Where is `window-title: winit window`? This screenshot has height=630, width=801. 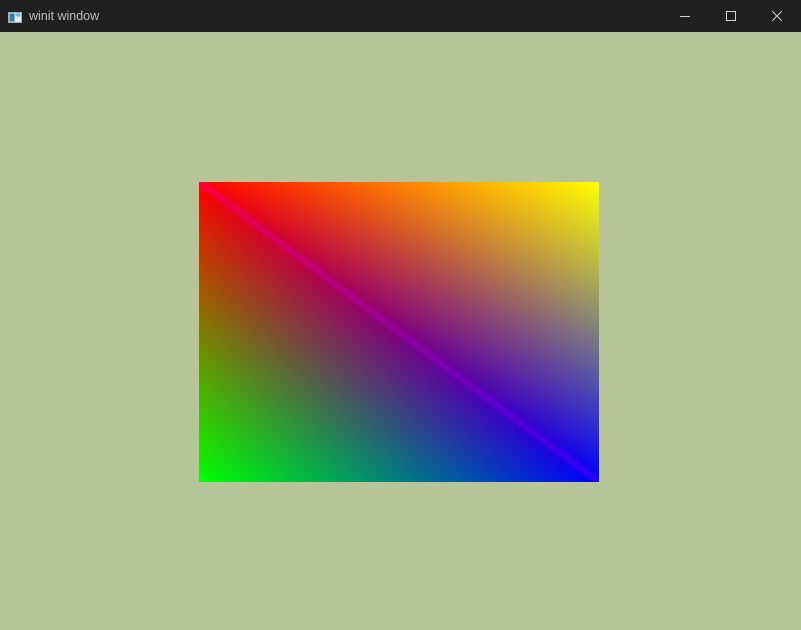
window-title: winit window is located at coordinates (64, 16).